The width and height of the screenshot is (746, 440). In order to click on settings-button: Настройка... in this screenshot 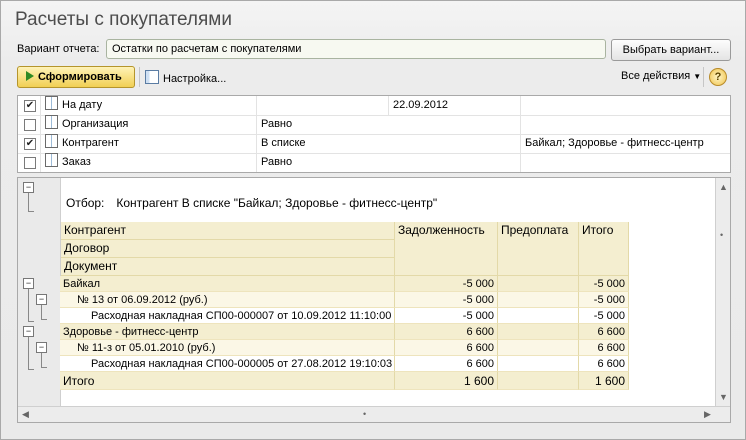, I will do `click(185, 77)`.